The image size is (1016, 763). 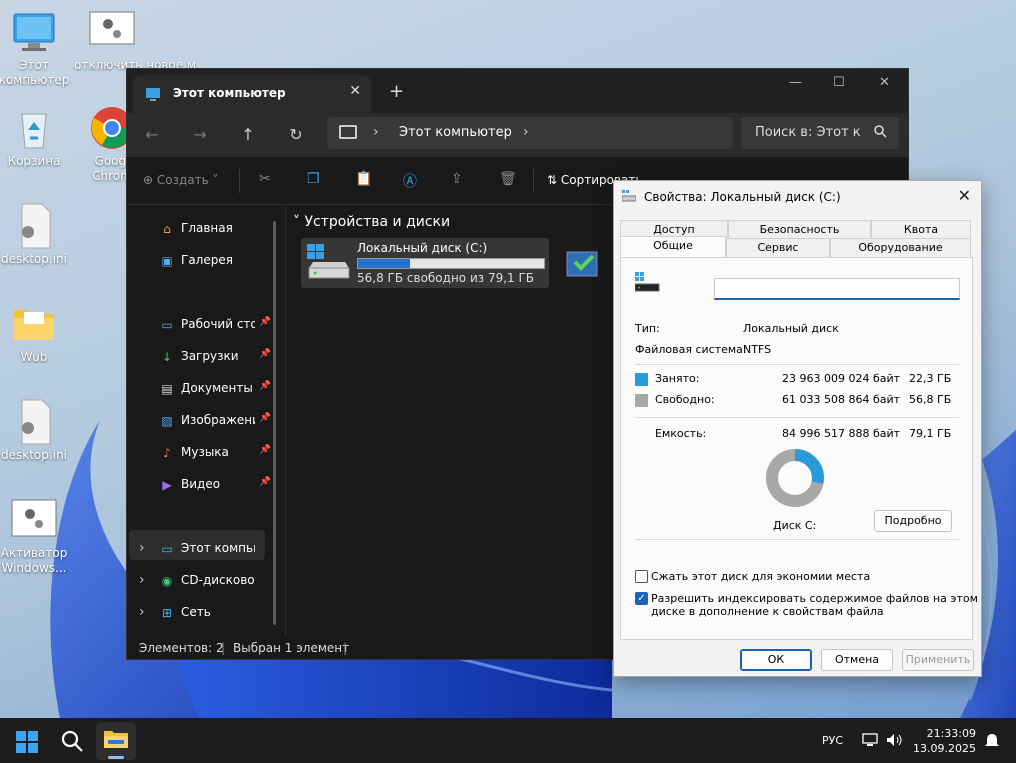 I want to click on documents-icon: ▤, so click(x=167, y=389).